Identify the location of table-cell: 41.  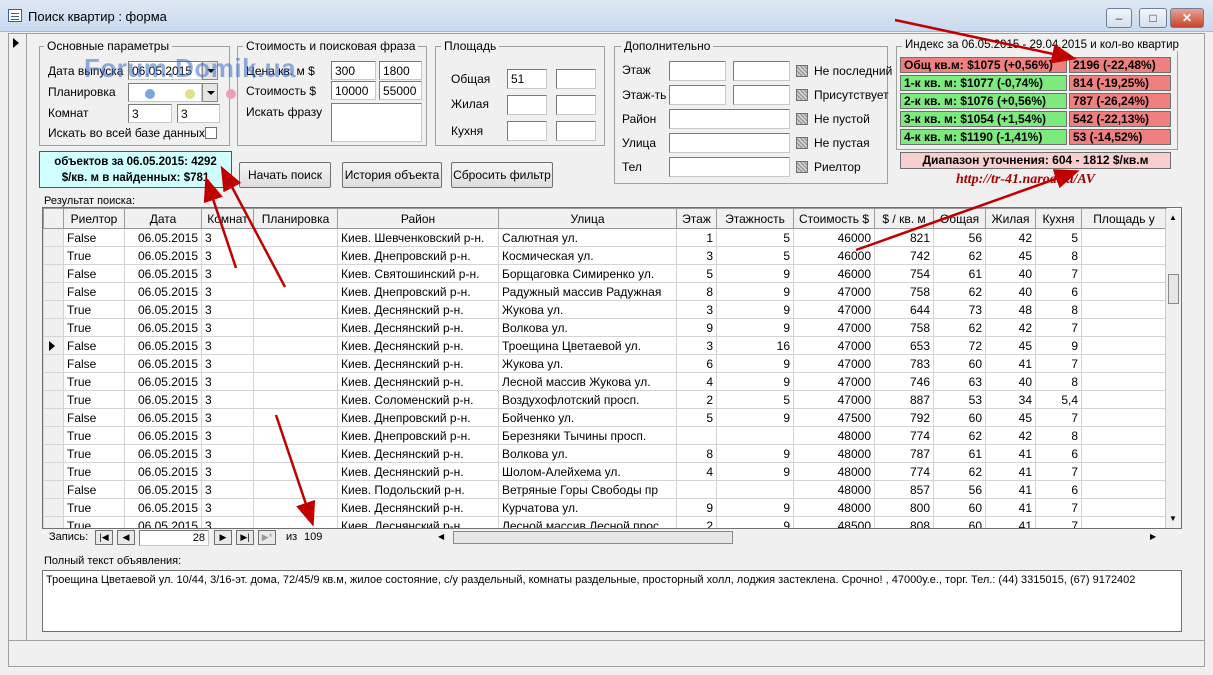
(1010, 522).